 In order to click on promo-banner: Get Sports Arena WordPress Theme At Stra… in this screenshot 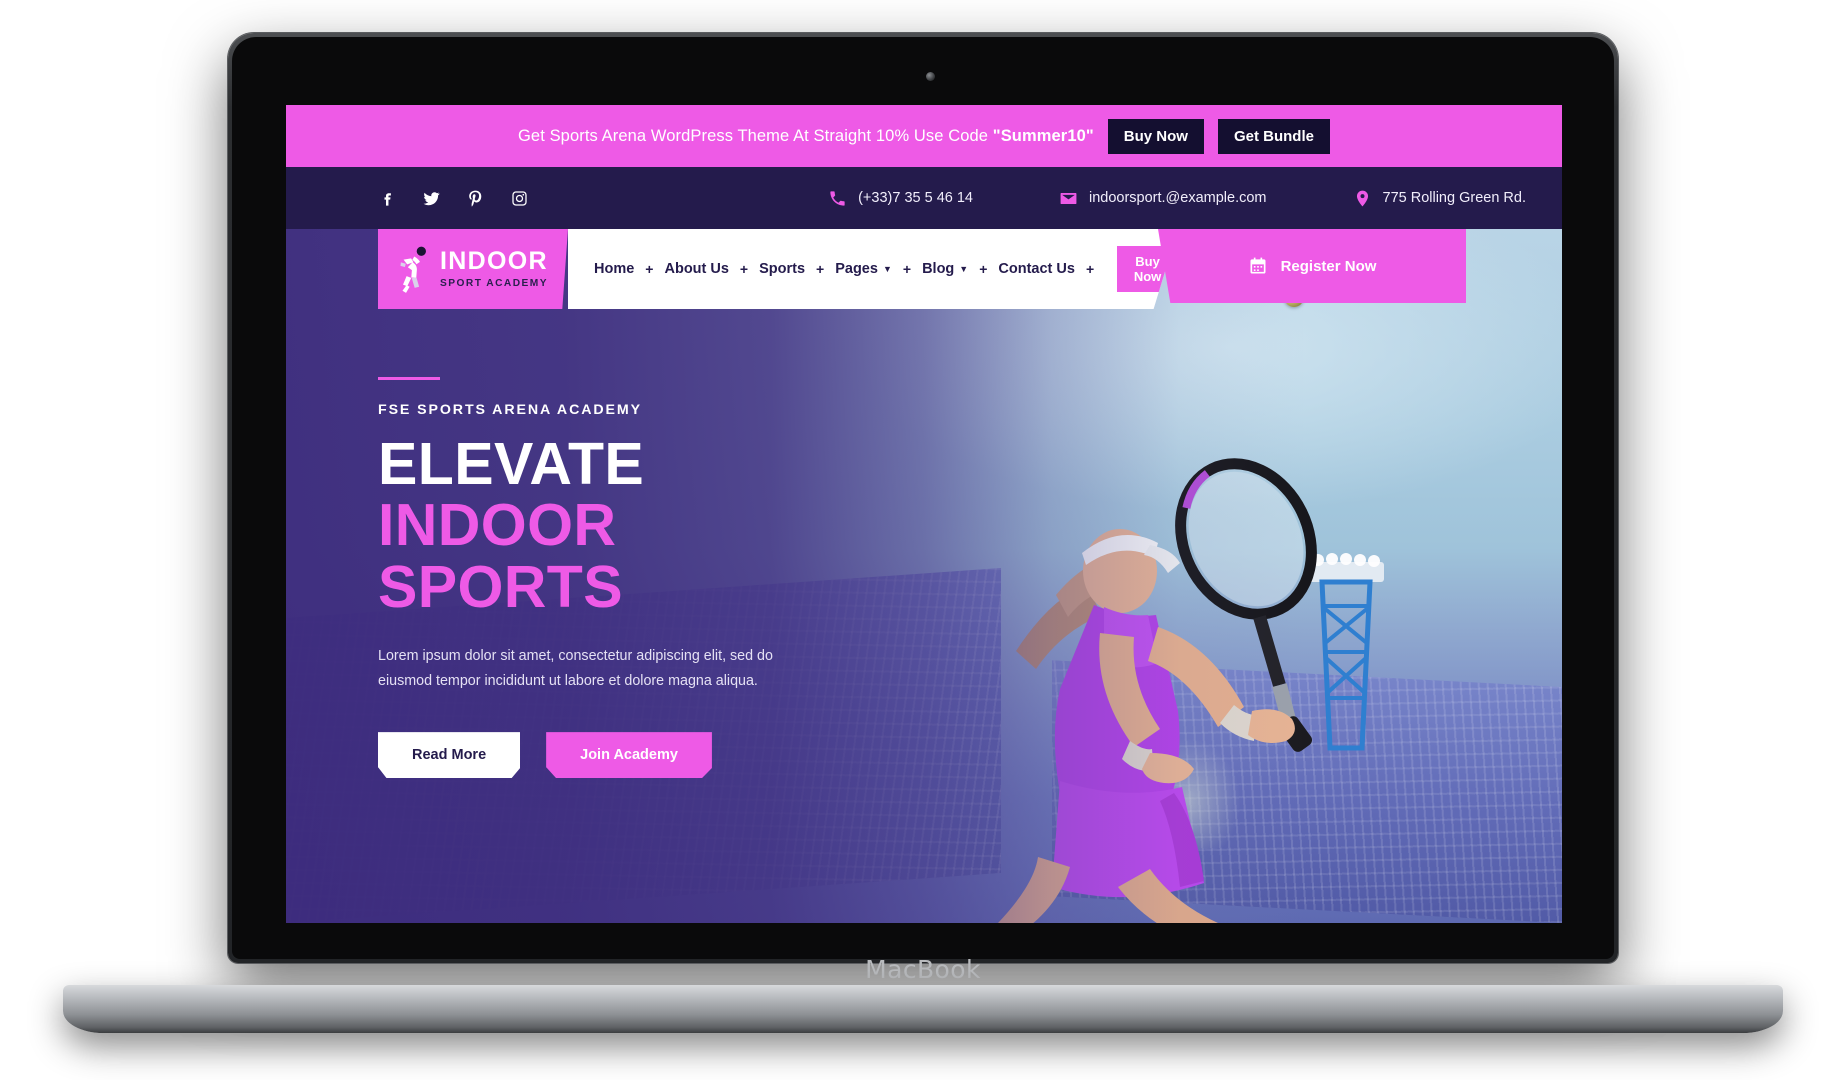, I will do `click(924, 136)`.